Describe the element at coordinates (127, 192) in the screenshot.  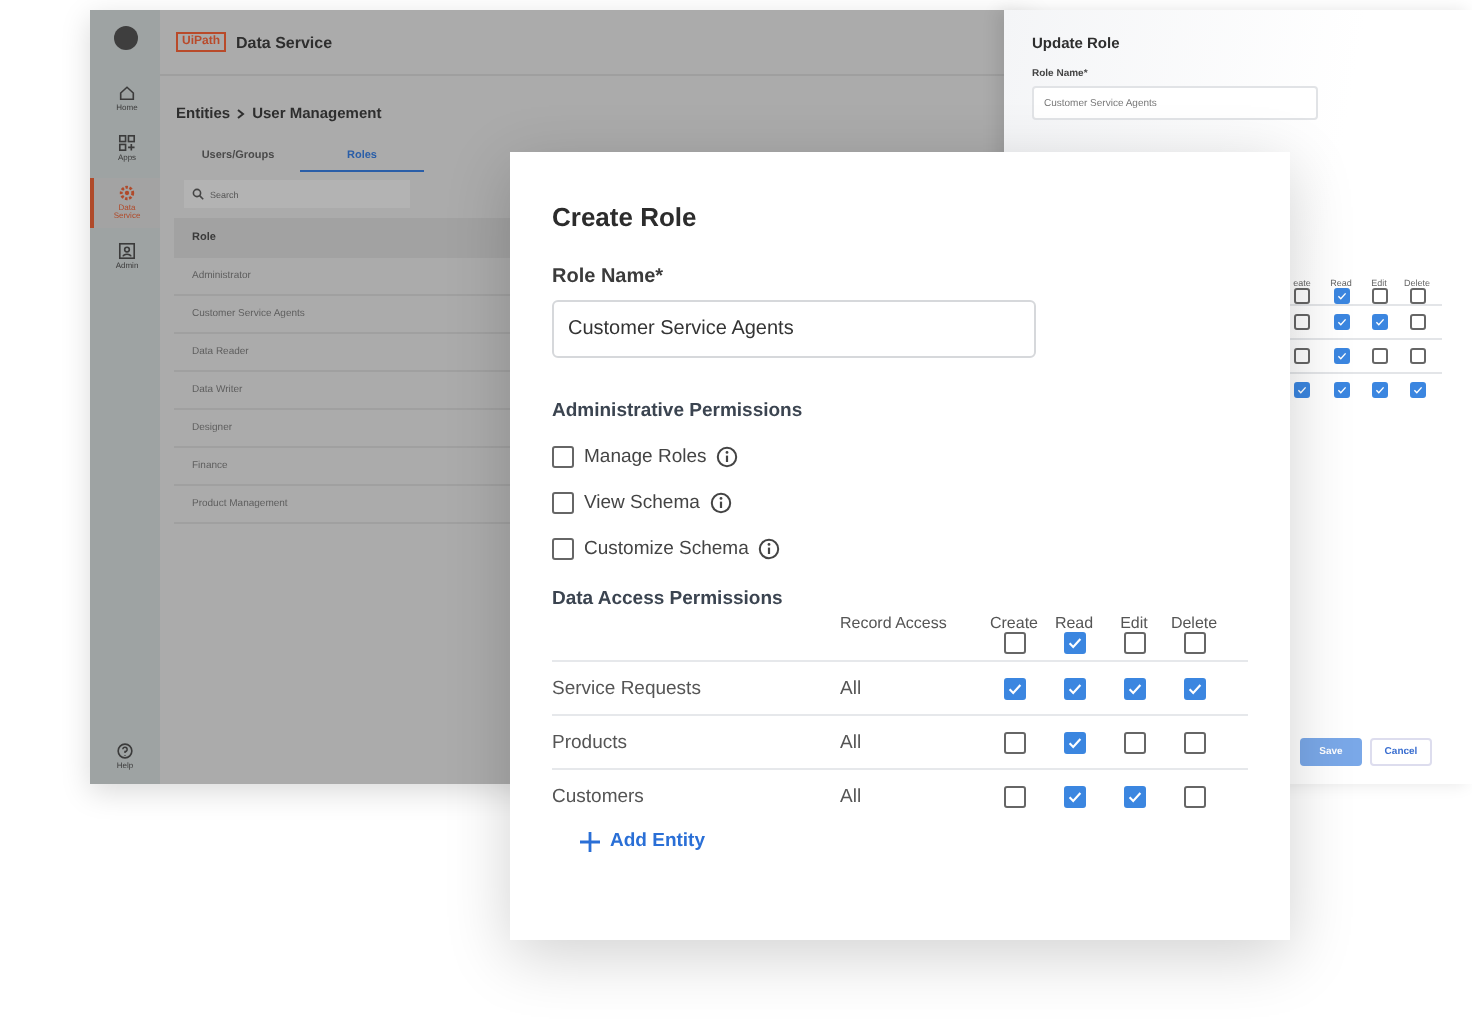
I see `gear-icon` at that location.